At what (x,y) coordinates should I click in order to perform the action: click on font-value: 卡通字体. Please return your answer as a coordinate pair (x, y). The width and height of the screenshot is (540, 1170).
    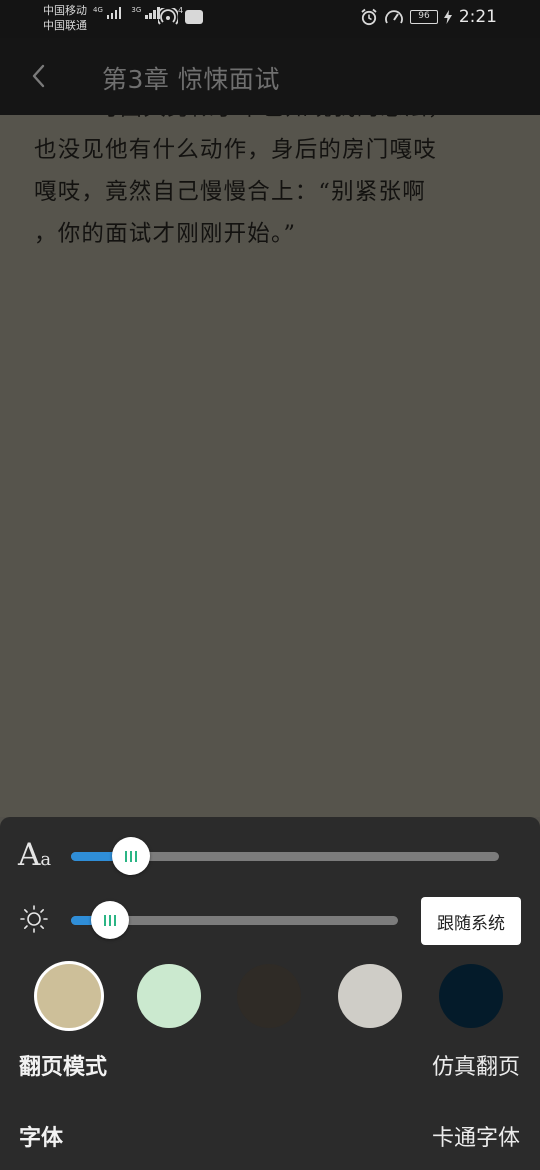
    Looking at the image, I should click on (476, 1136).